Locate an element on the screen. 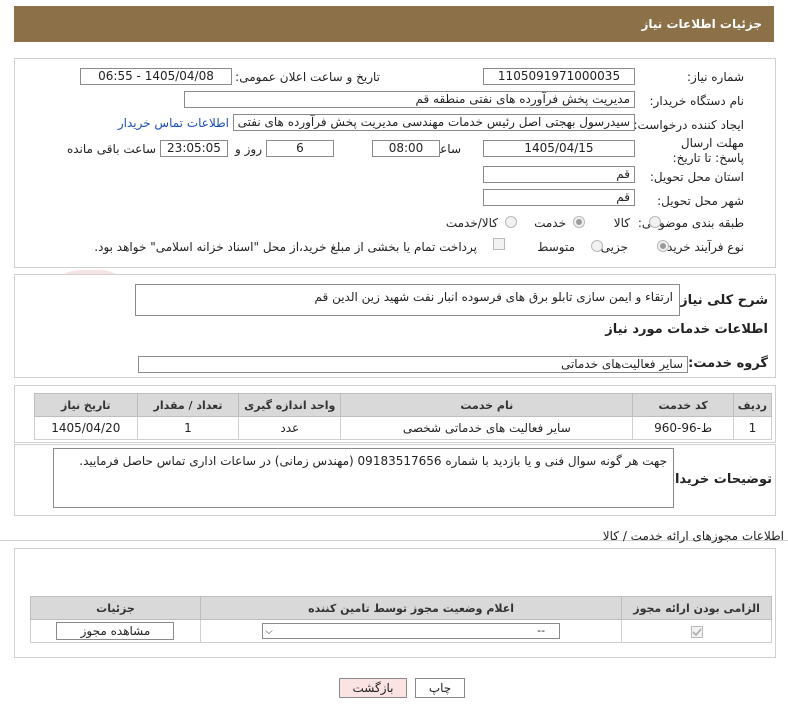  page-header: جزئیات اطلاعات نیاز is located at coordinates (394, 24).